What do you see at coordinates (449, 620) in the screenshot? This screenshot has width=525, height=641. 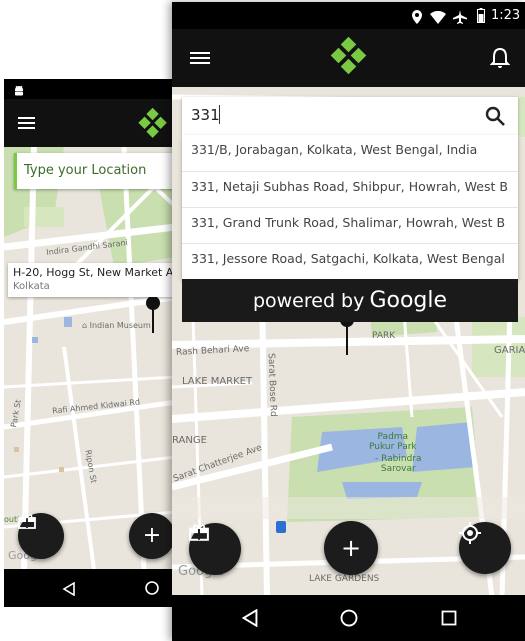 I see `recents-icon` at bounding box center [449, 620].